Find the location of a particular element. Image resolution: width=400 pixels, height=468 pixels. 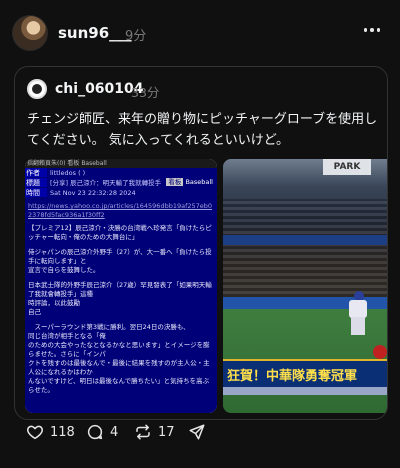

quoted-author-avatar is located at coordinates (37, 89).